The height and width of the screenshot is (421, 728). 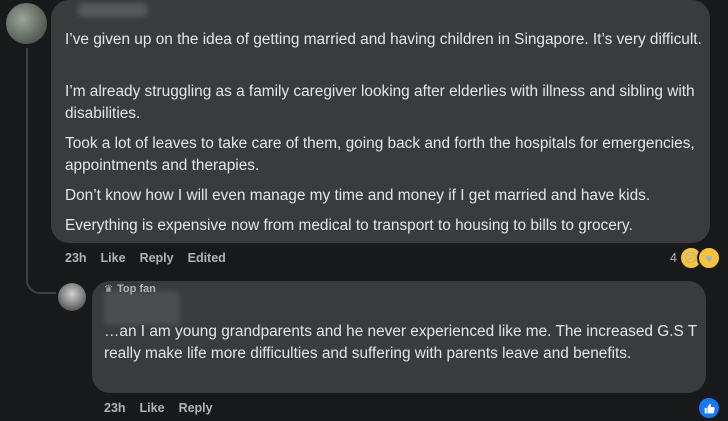 I want to click on thread-line, so click(x=27, y=165).